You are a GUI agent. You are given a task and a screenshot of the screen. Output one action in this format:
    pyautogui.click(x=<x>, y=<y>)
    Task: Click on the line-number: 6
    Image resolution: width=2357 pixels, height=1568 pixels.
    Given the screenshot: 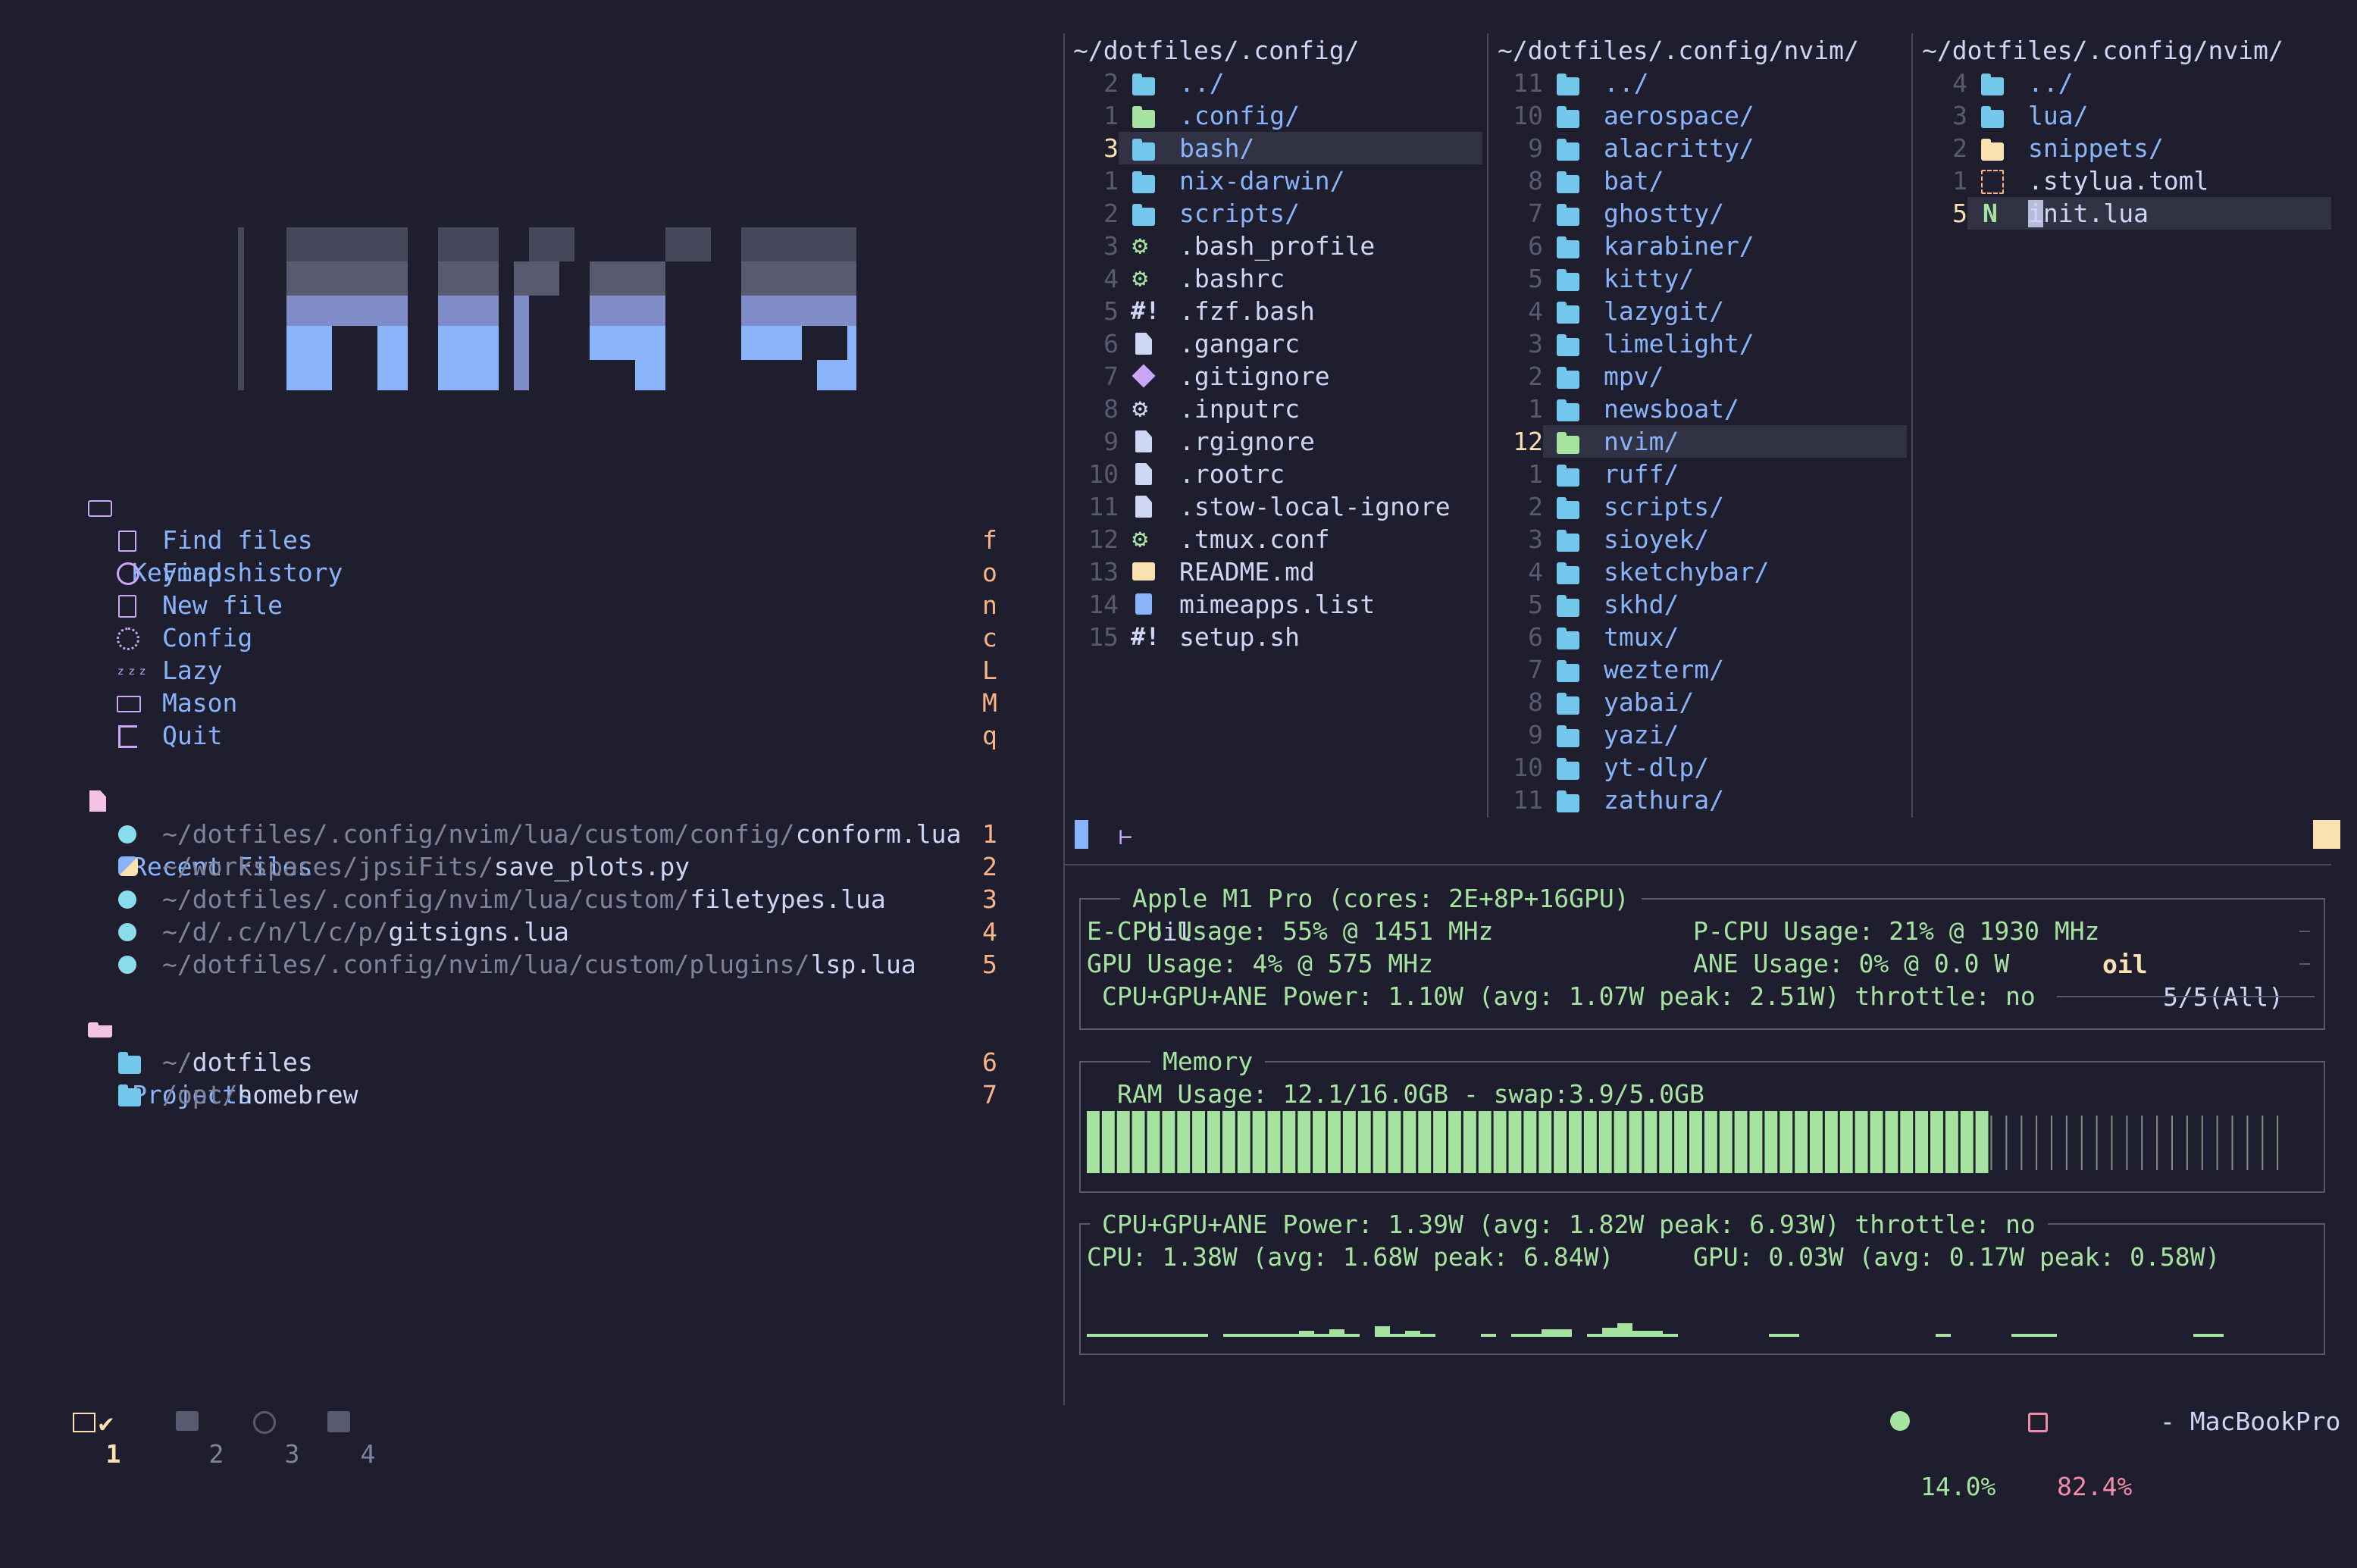 What is the action you would take?
    pyautogui.click(x=1111, y=343)
    